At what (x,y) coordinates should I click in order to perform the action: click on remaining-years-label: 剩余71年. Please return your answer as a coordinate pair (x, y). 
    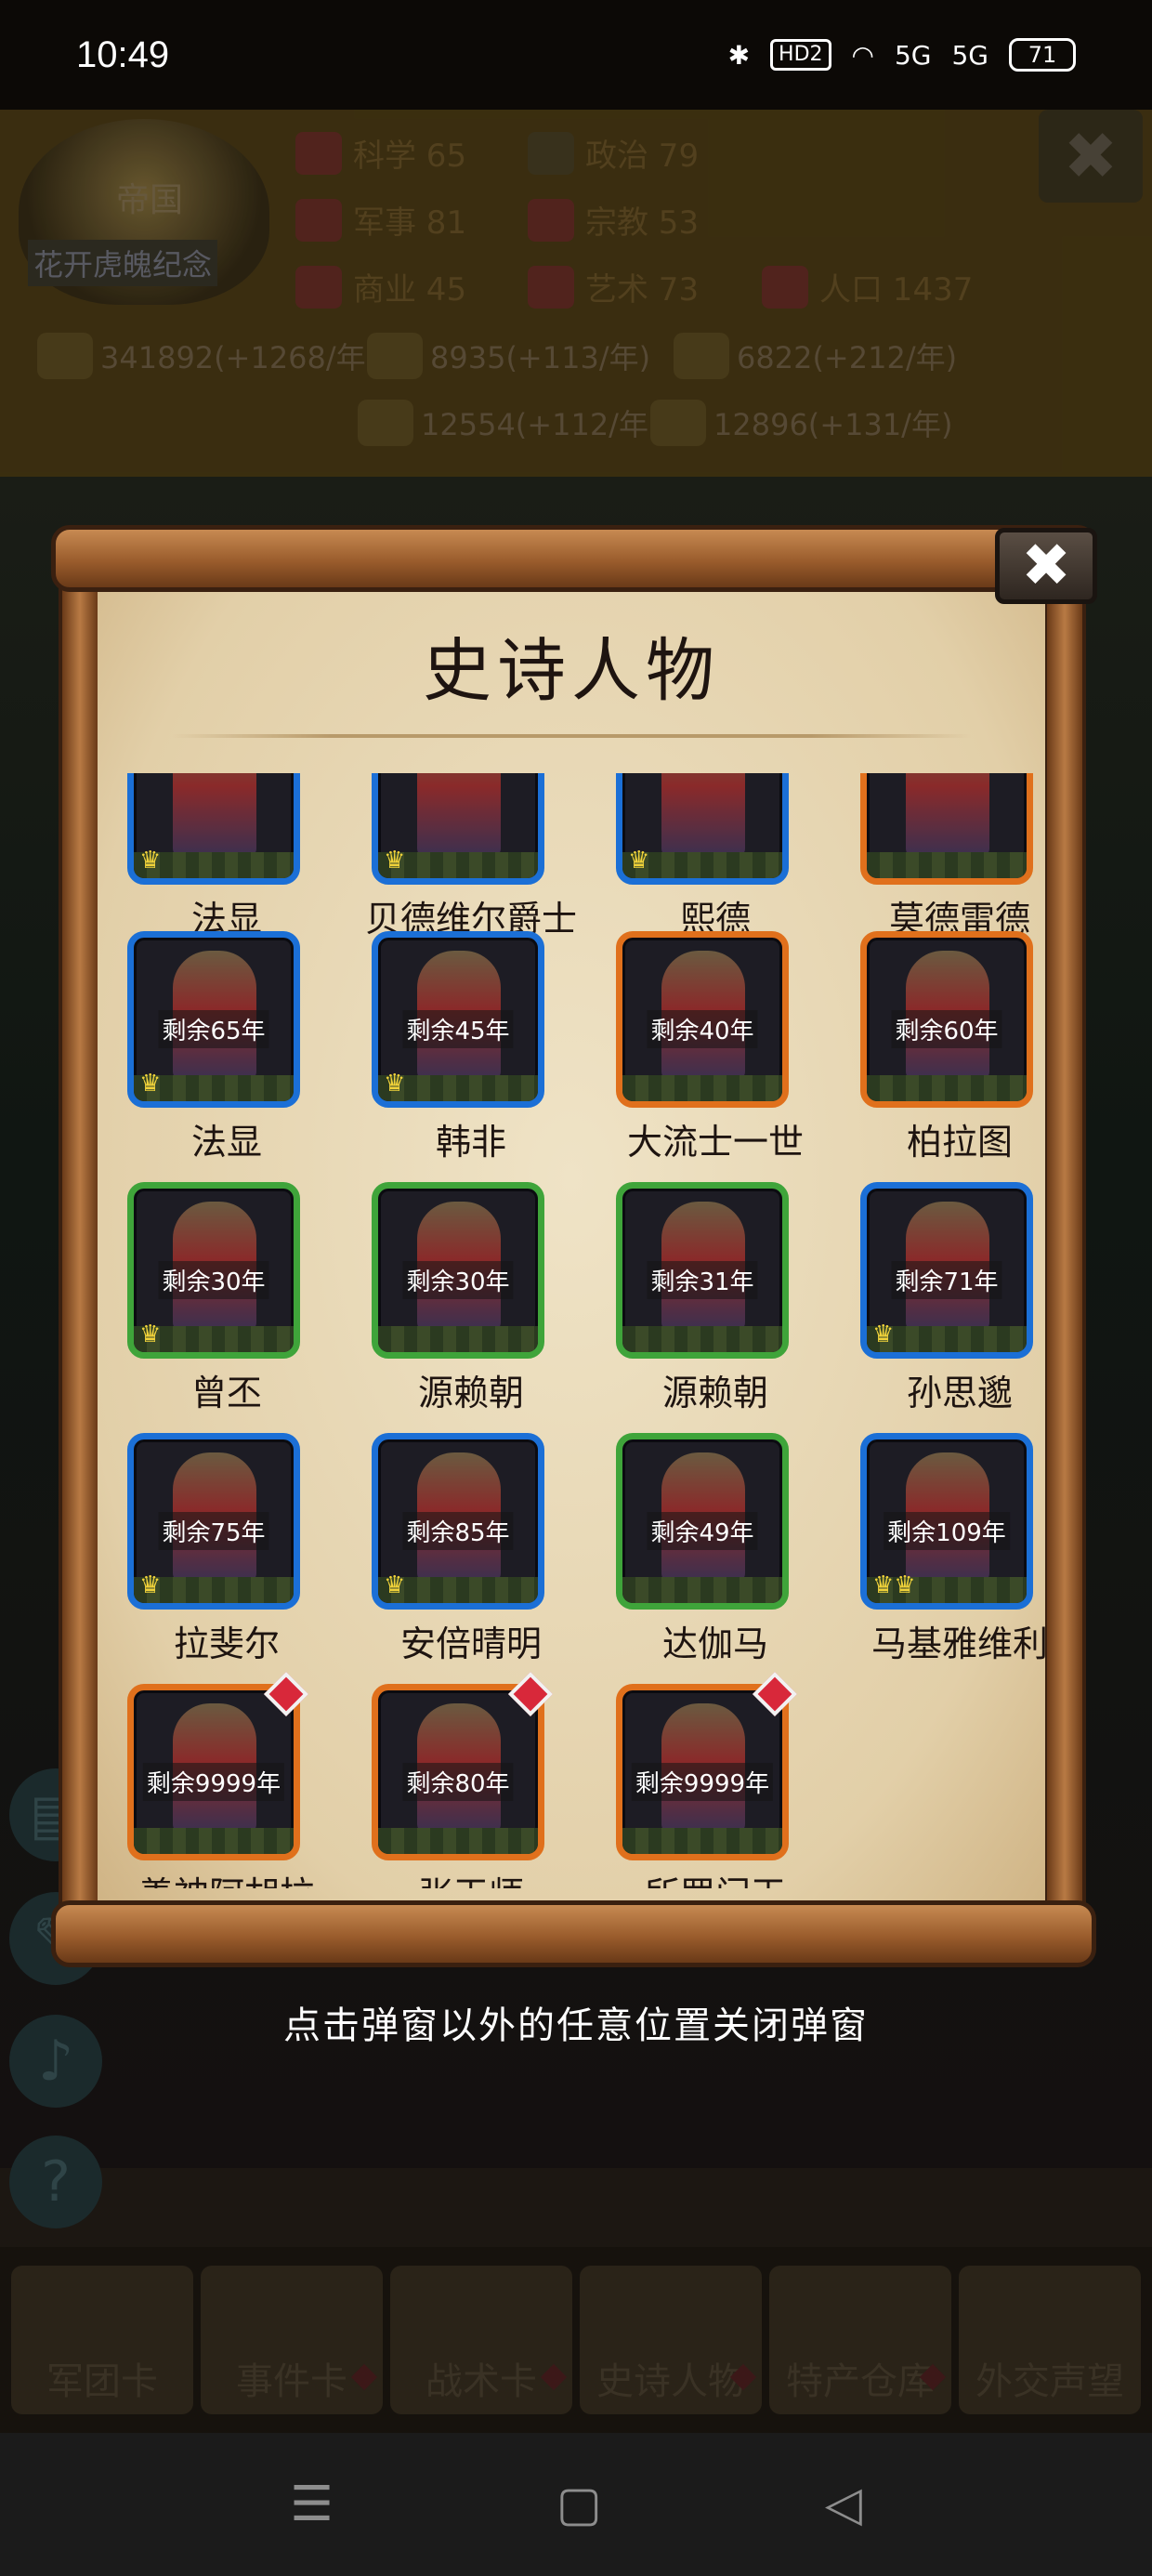
    Looking at the image, I should click on (946, 1280).